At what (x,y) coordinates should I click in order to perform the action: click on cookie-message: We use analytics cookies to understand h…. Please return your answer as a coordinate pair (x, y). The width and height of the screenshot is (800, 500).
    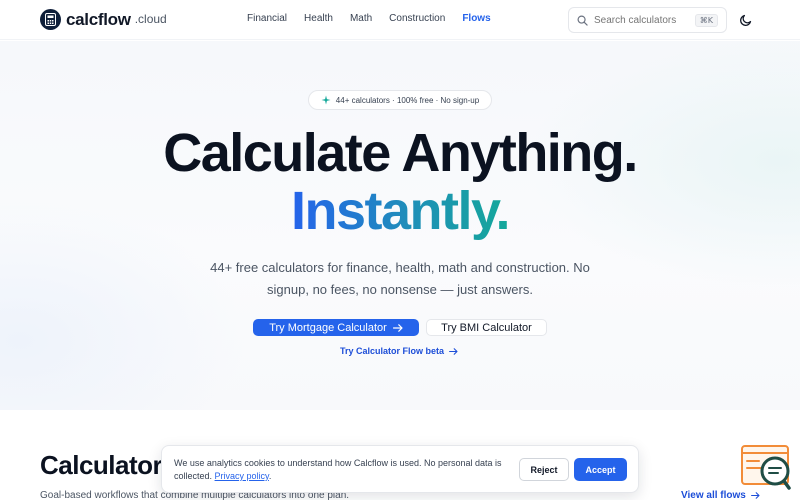
    Looking at the image, I should click on (343, 470).